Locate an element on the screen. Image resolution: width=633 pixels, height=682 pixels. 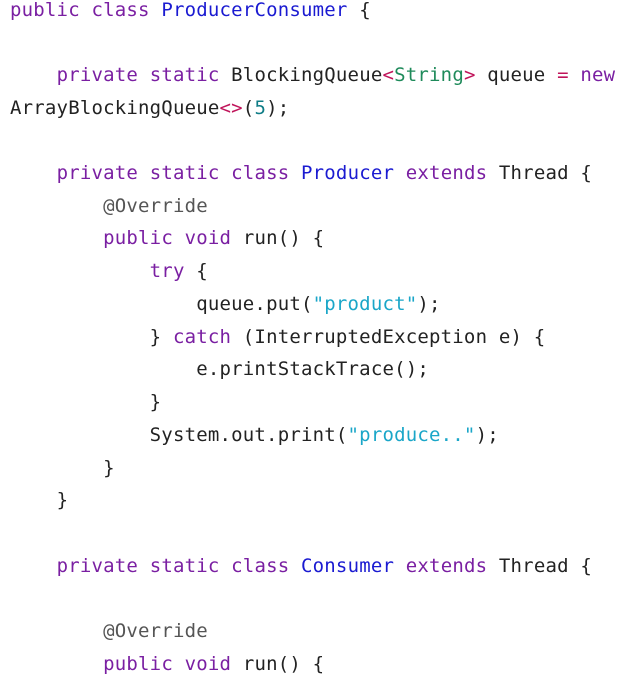
class-name: Producer is located at coordinates (348, 173).